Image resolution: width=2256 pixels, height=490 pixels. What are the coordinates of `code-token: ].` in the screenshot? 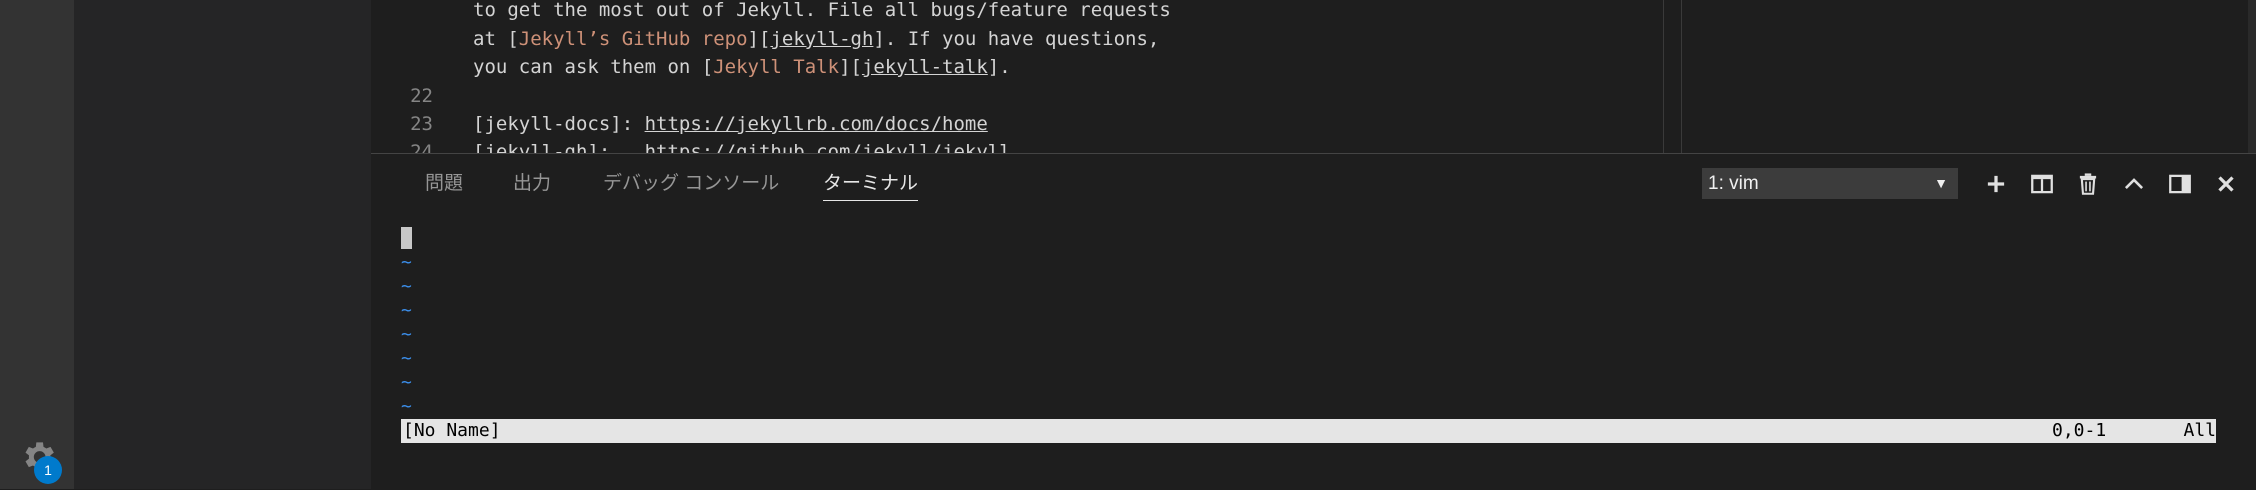 It's located at (999, 67).